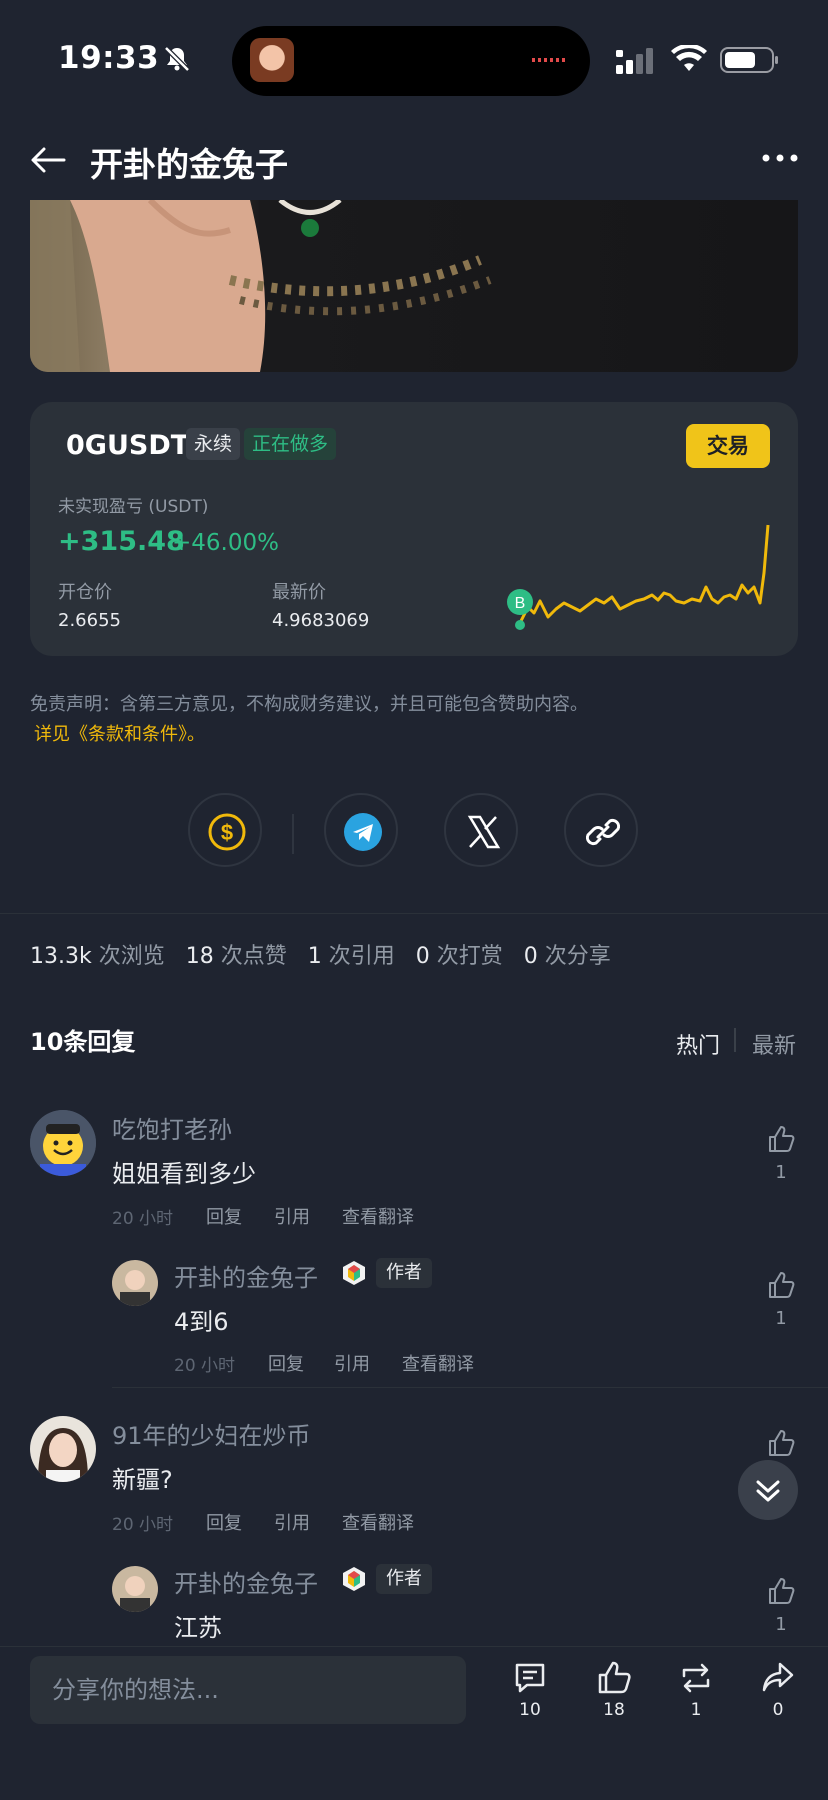 This screenshot has width=828, height=1800. I want to click on share-divider, so click(293, 834).